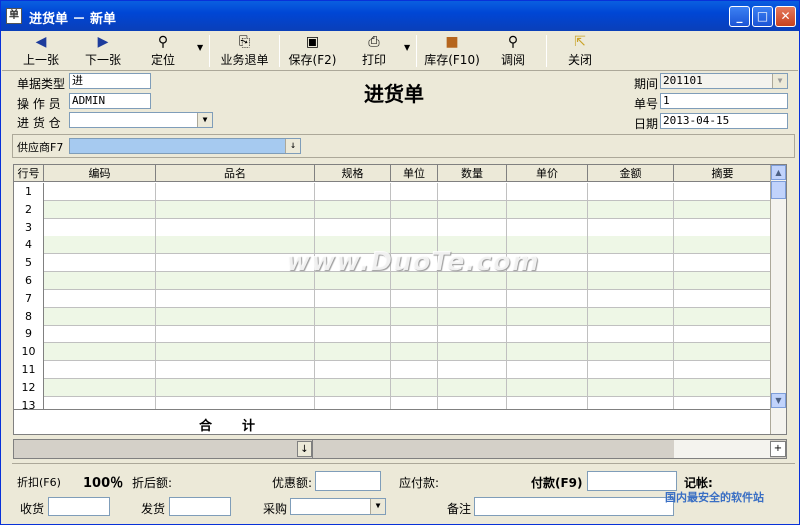 The image size is (800, 525). What do you see at coordinates (778, 449) in the screenshot?
I see `plus-icon: +` at bounding box center [778, 449].